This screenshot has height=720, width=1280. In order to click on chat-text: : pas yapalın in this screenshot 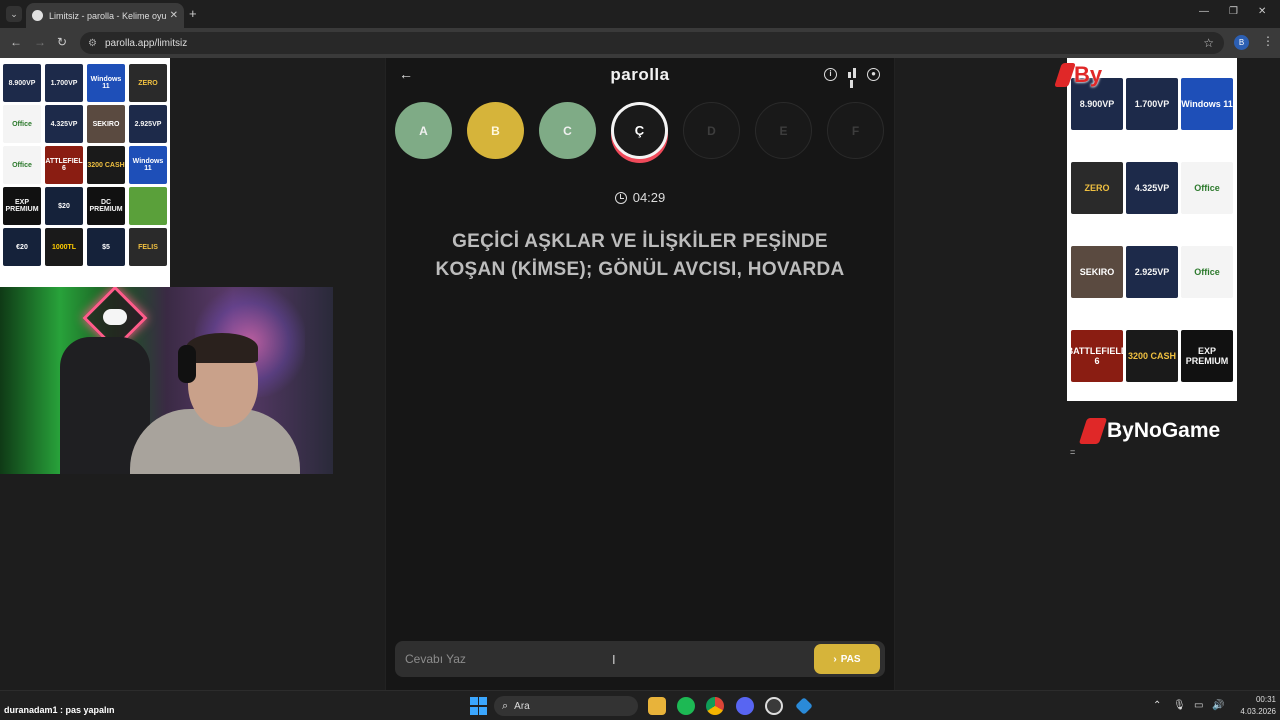, I will do `click(86, 710)`.